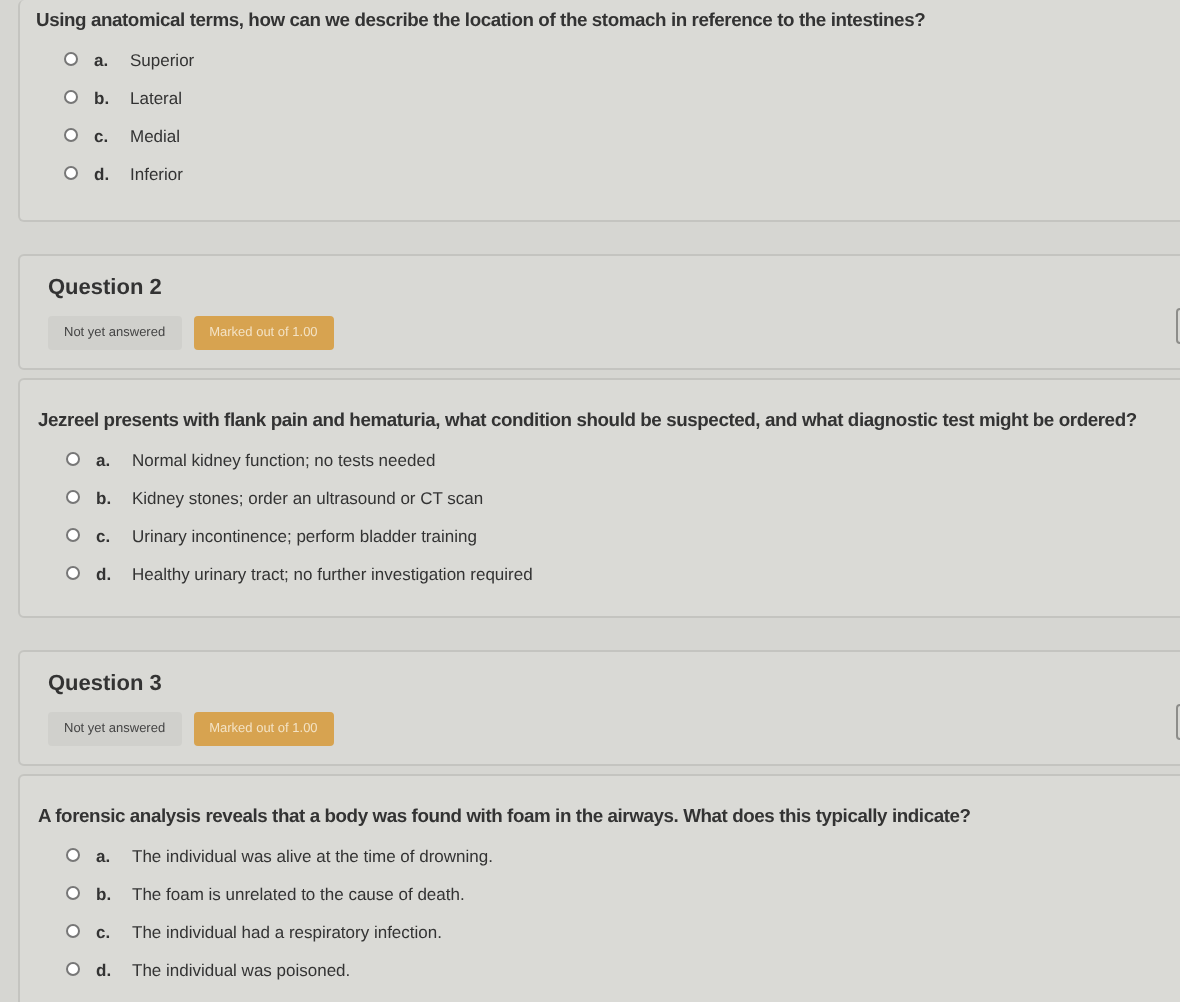 This screenshot has width=1180, height=1002. What do you see at coordinates (155, 135) in the screenshot?
I see `option-label: Medial` at bounding box center [155, 135].